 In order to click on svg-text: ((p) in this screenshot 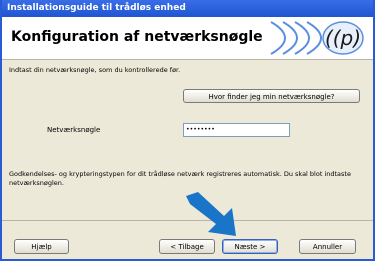, I will do `click(343, 38)`.